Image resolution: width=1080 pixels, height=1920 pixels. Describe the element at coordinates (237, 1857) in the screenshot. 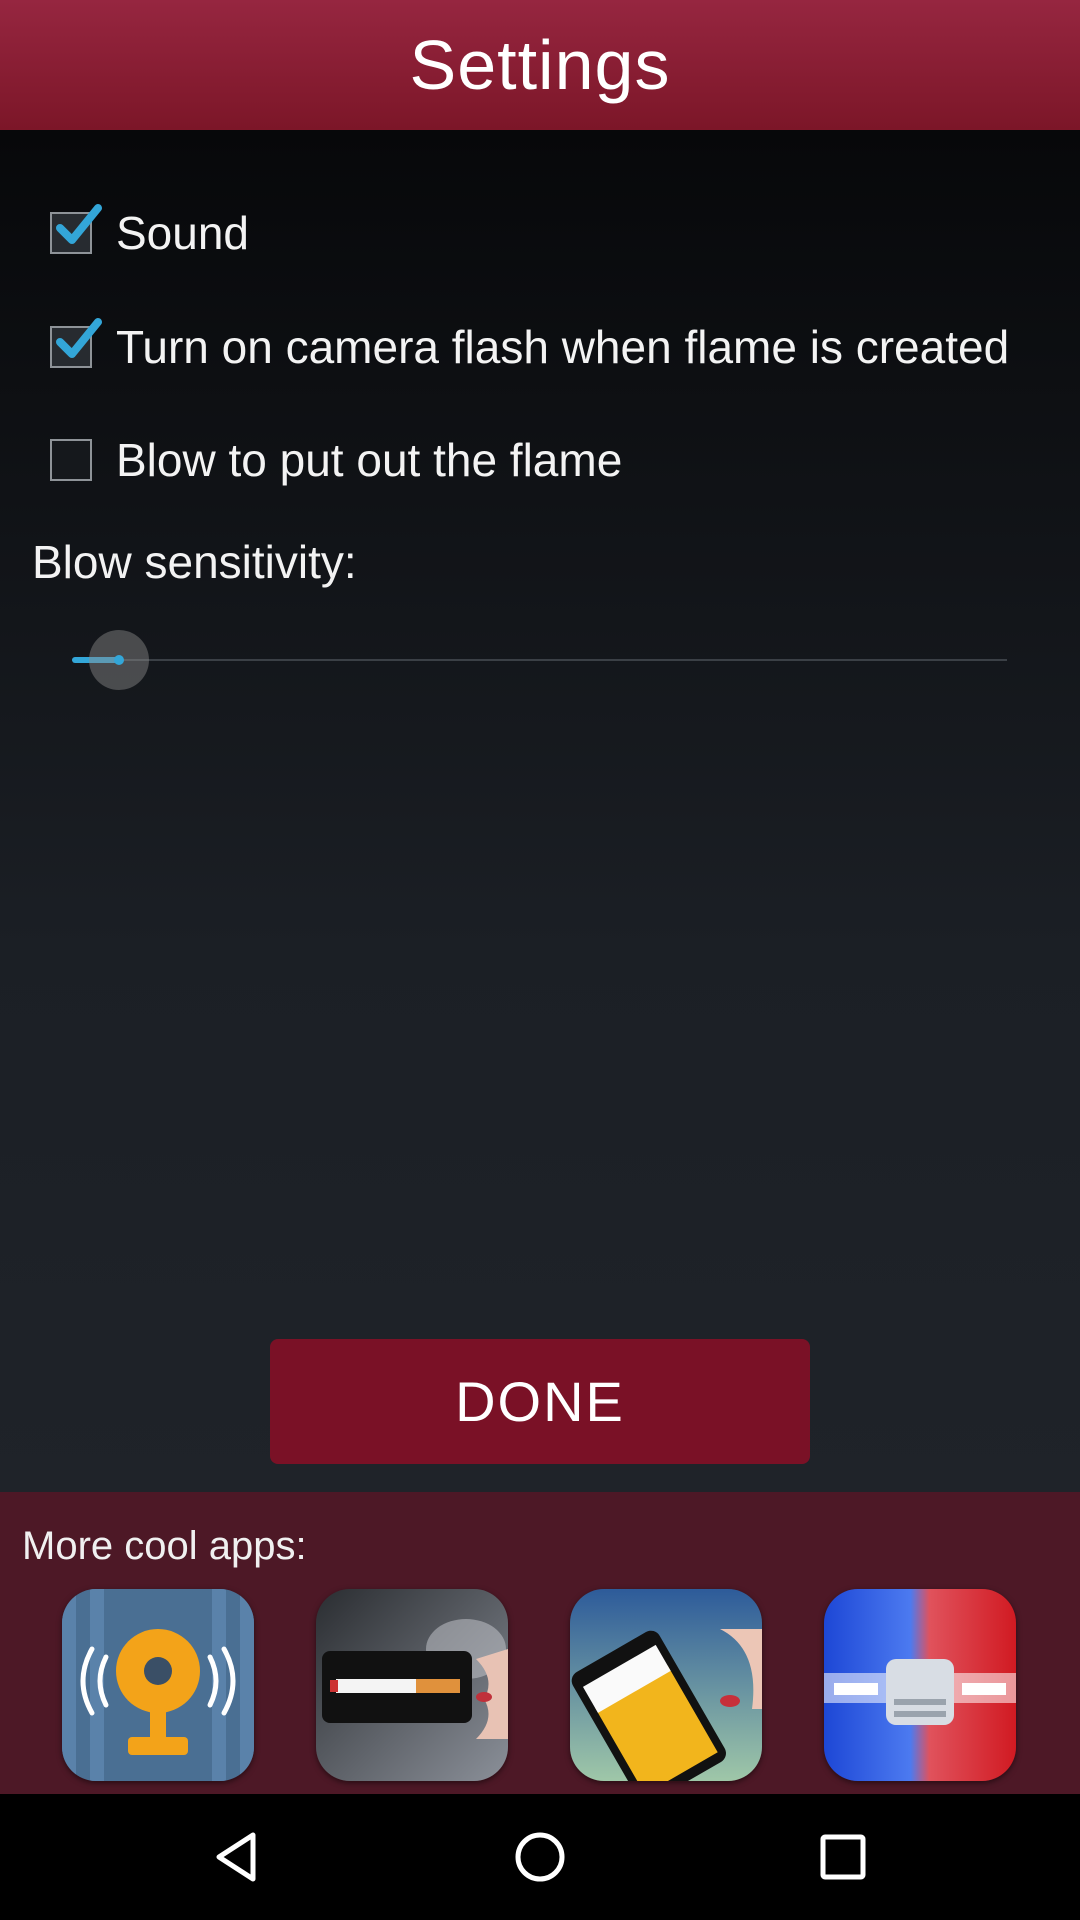

I see `back-triangle-icon` at that location.